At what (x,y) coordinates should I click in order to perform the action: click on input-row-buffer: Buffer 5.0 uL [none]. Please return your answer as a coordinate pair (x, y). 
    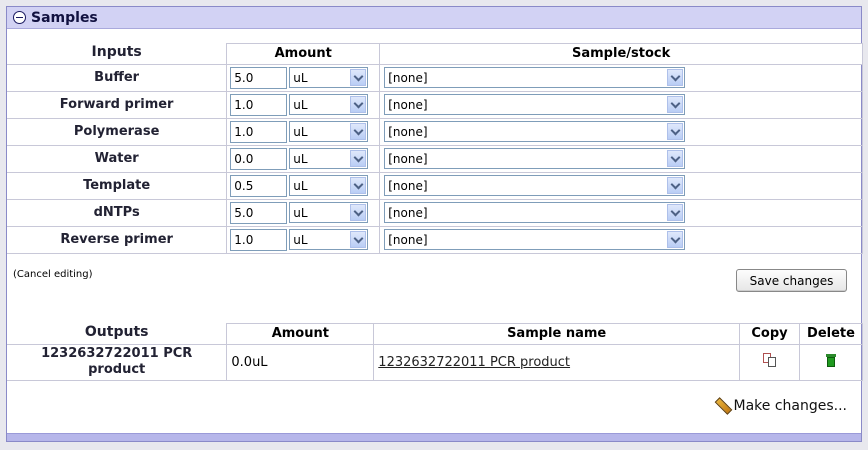
    Looking at the image, I should click on (435, 77).